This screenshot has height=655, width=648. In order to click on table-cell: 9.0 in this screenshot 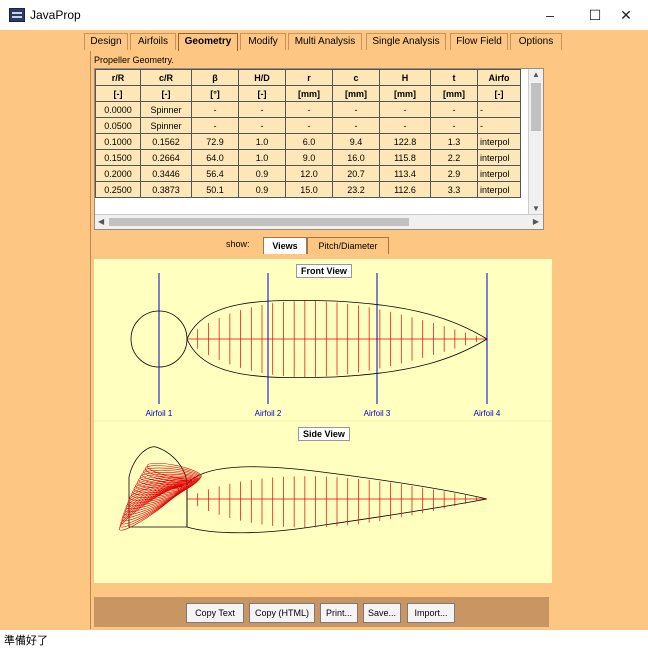, I will do `click(309, 157)`.